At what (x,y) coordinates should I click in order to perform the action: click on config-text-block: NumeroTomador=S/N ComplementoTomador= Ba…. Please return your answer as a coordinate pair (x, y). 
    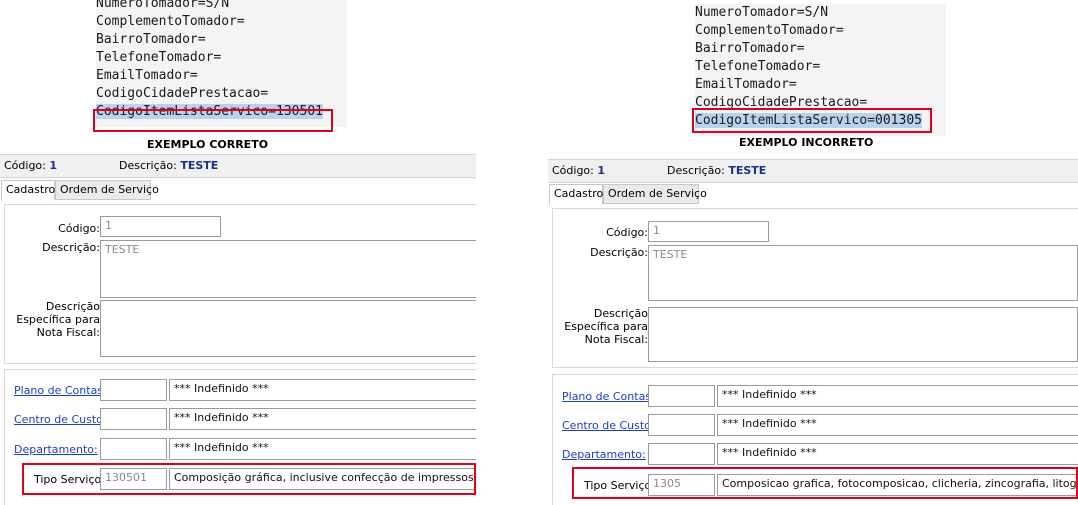
    Looking at the image, I should click on (221, 63).